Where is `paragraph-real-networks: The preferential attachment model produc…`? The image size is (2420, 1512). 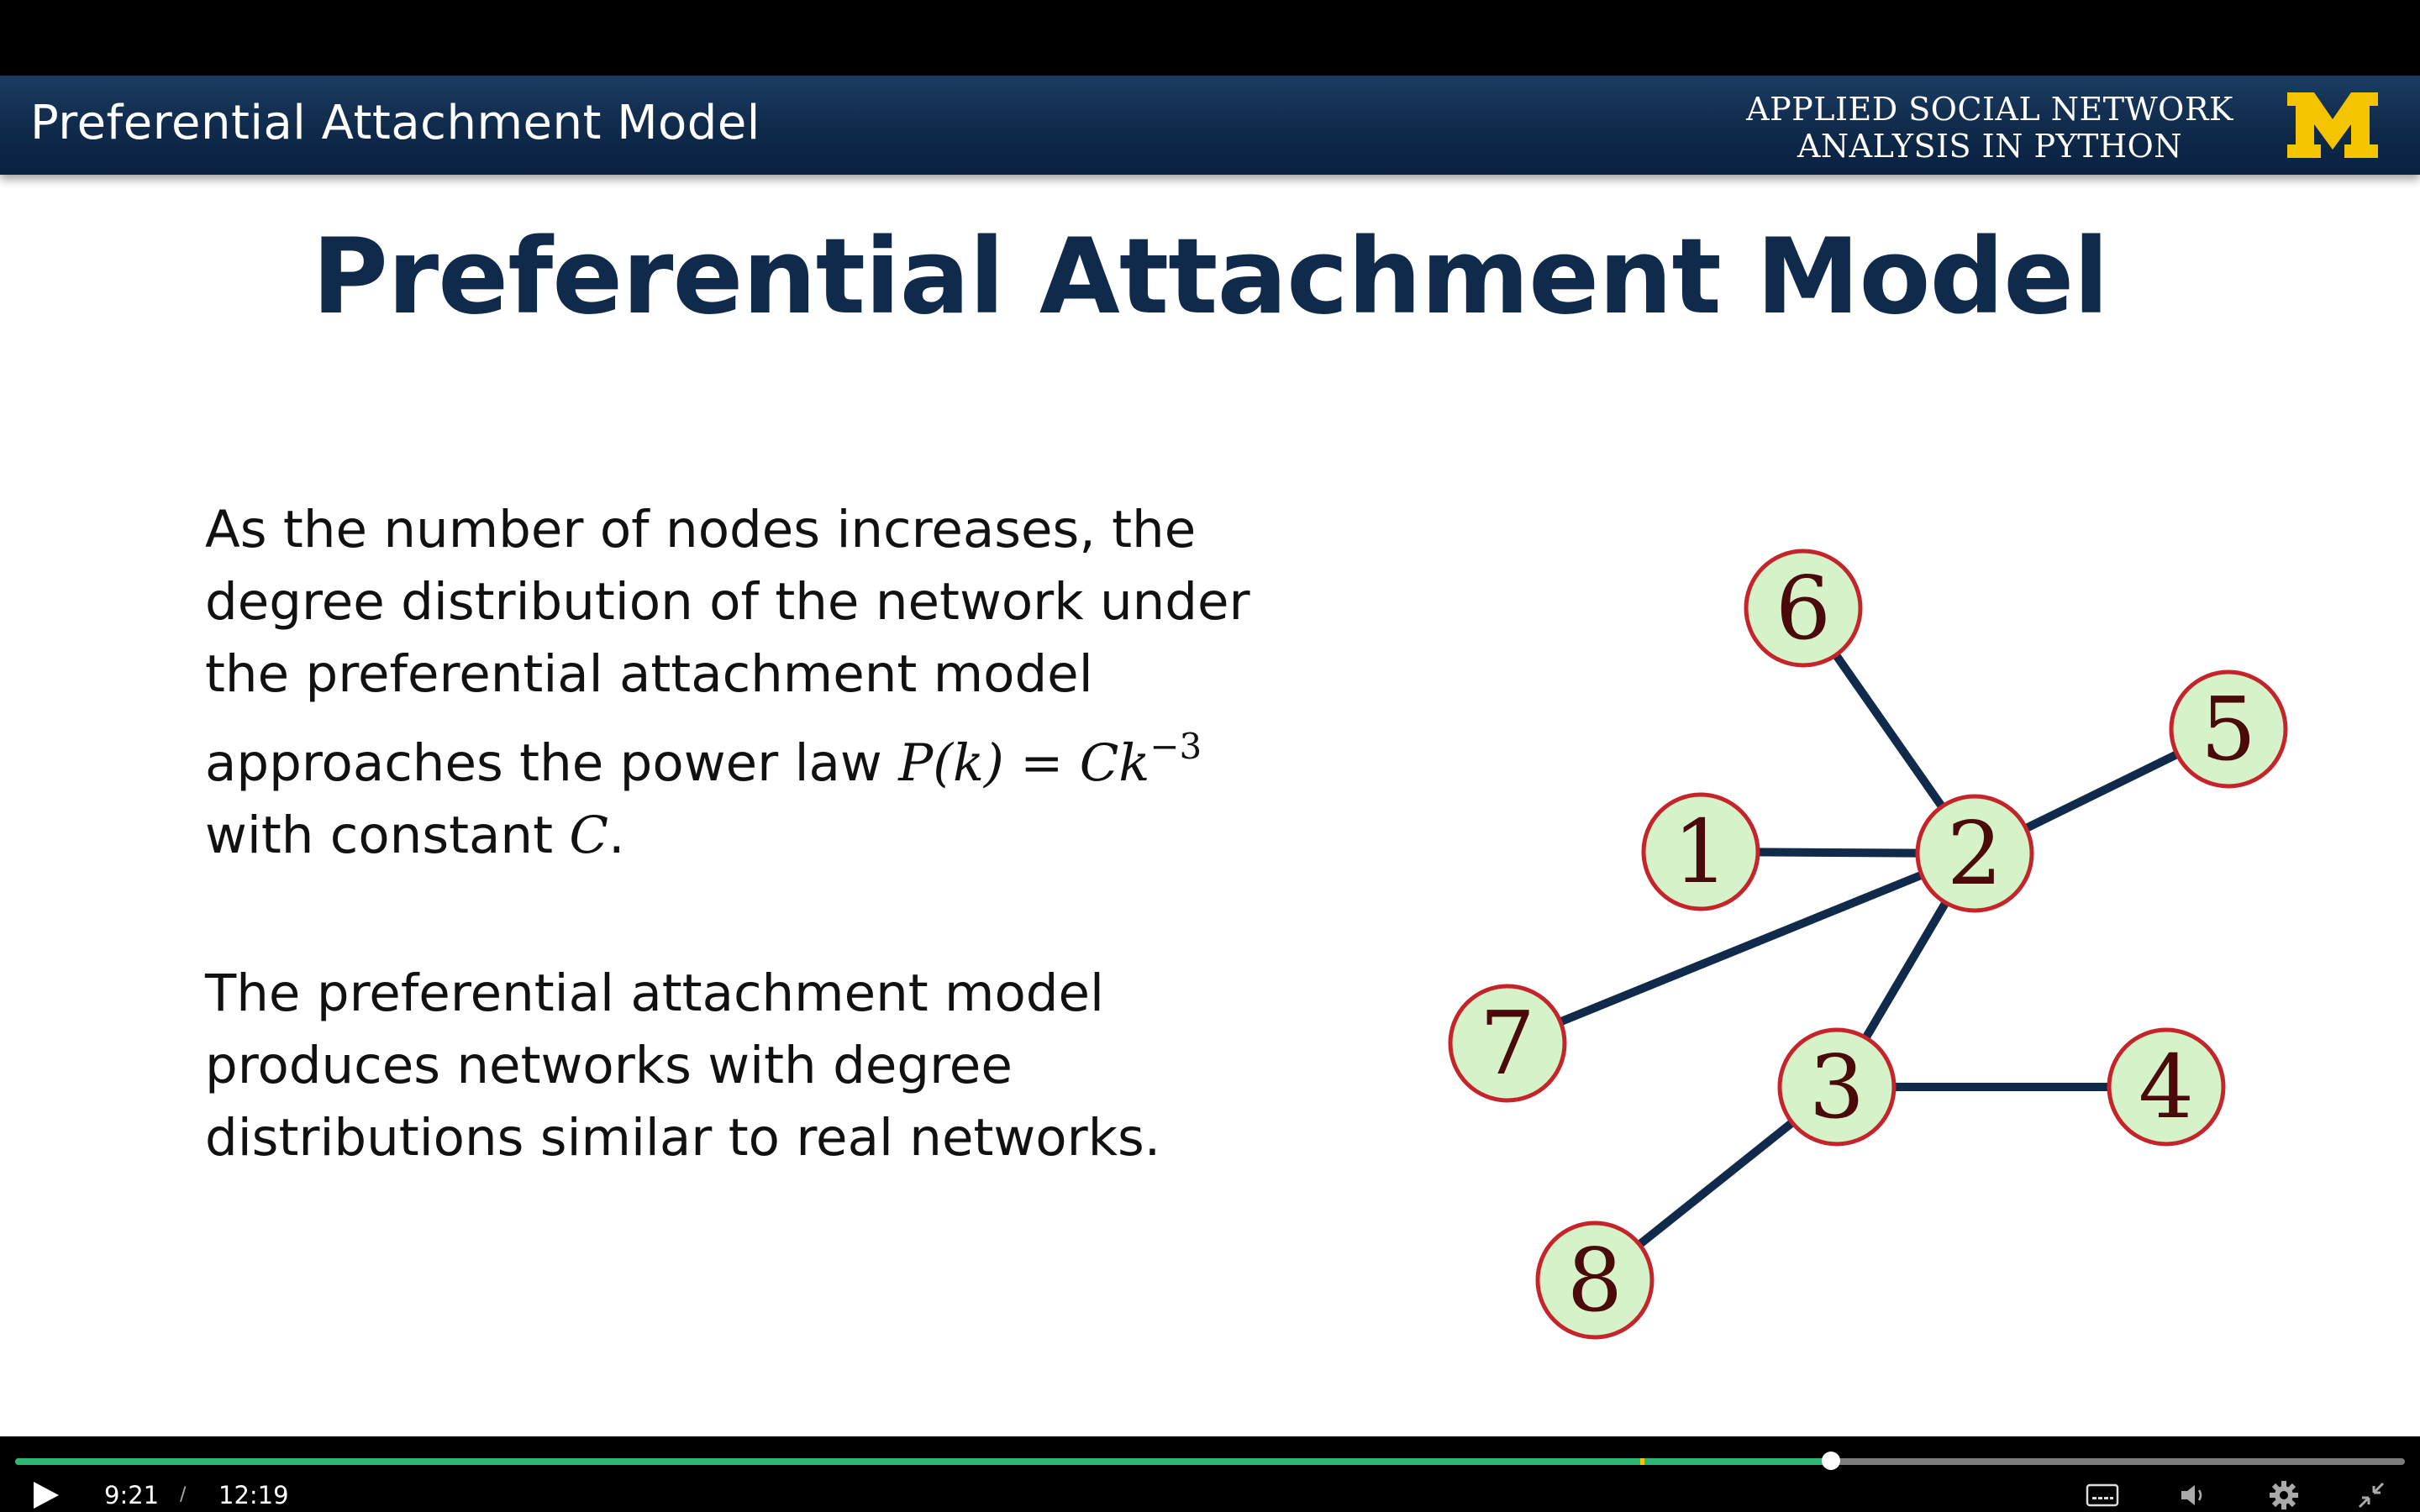 paragraph-real-networks: The preferential attachment model produc… is located at coordinates (683, 1065).